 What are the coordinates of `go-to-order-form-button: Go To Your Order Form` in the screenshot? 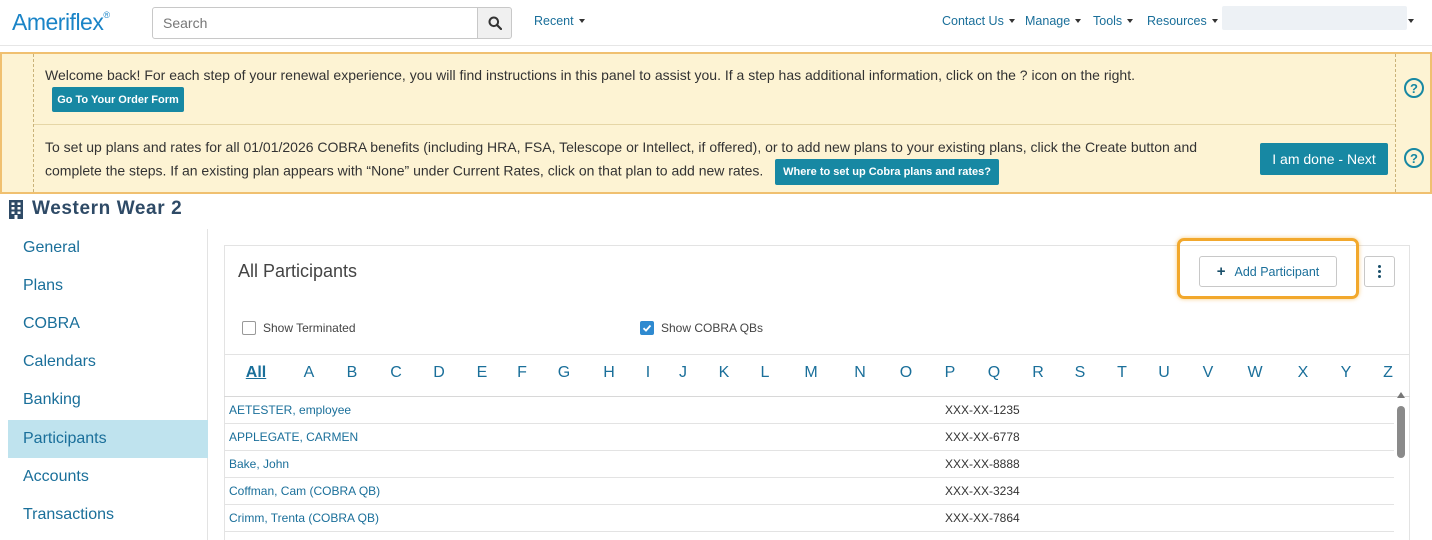 It's located at (118, 99).